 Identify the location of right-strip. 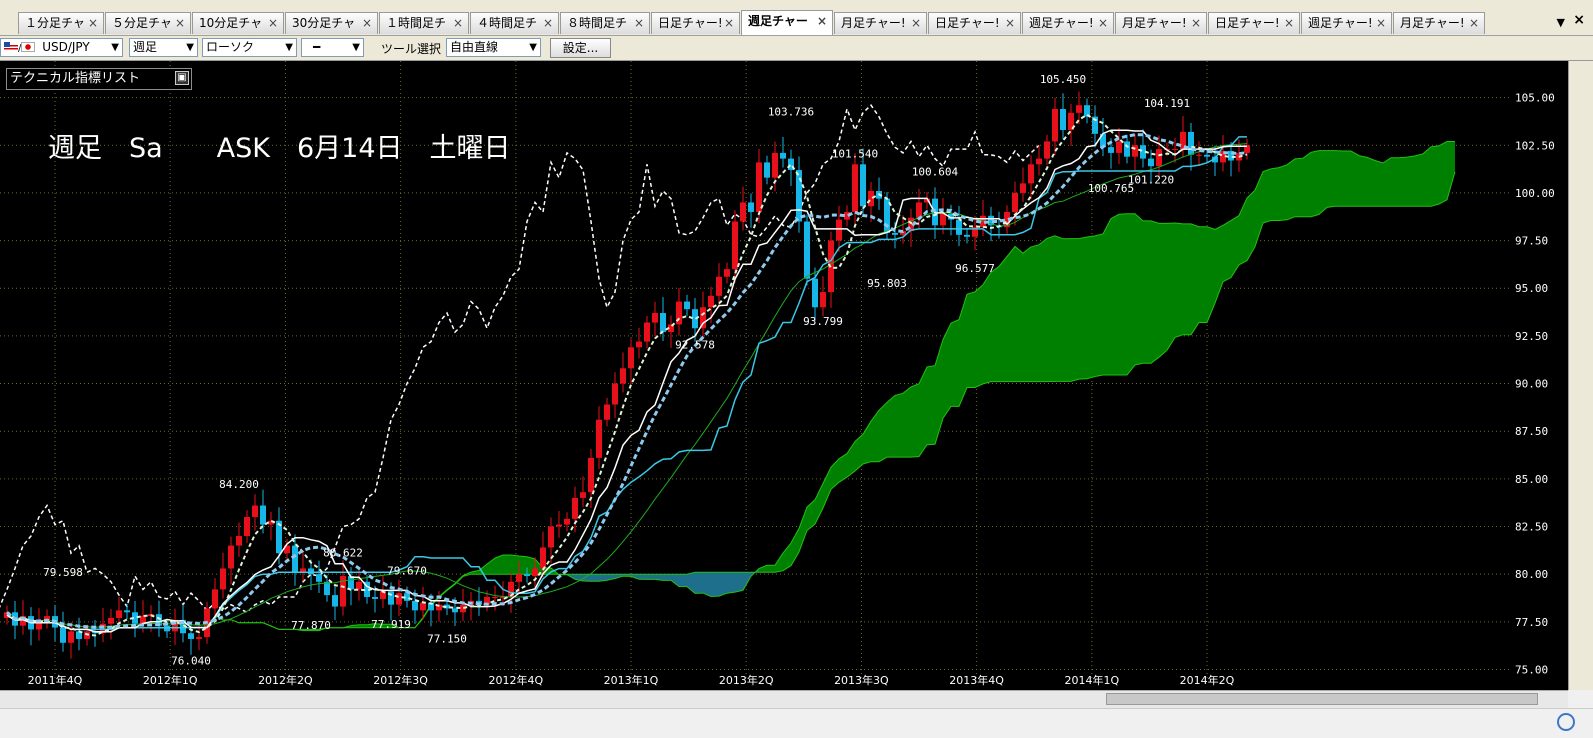
(1580, 375).